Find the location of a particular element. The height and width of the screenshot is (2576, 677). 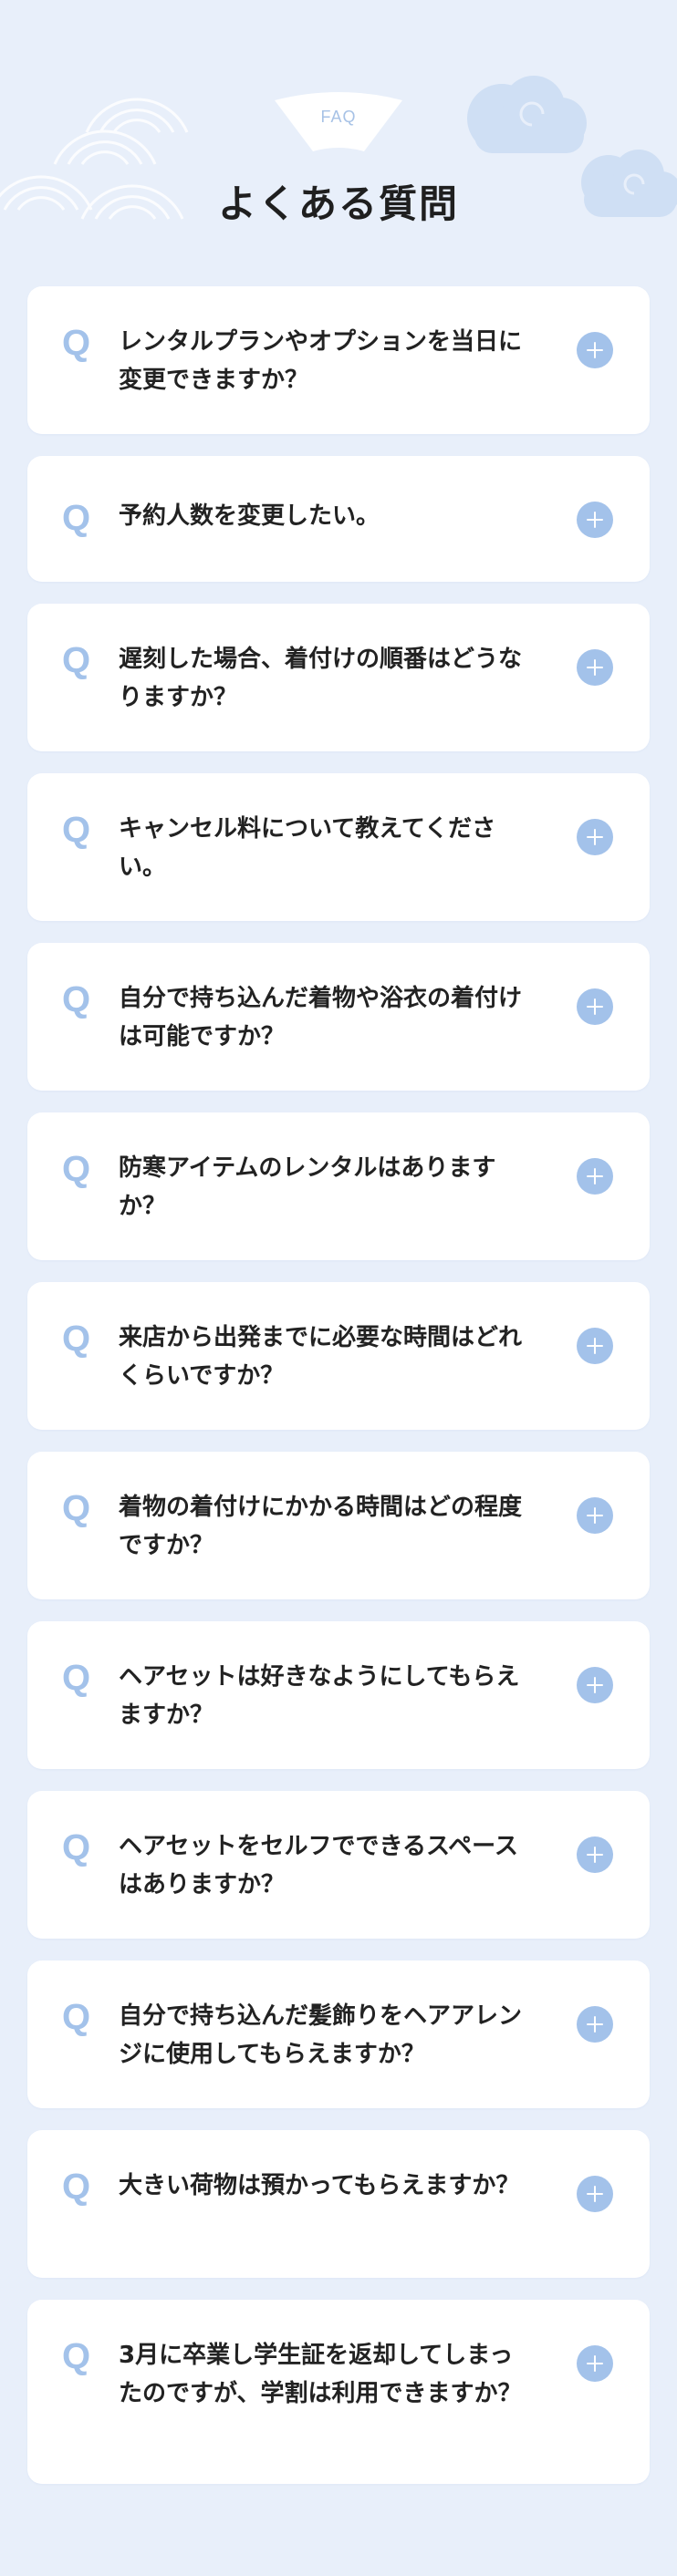

faq-item: Q 自分で持ち込んだ着物や浴衣の着付けは可能ですか？ is located at coordinates (338, 1017).